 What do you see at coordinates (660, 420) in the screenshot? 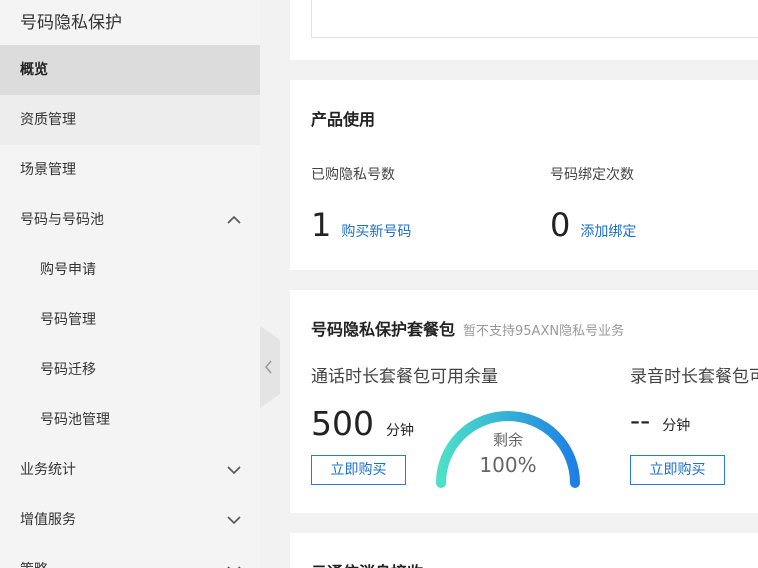
I see `record-package-value-row: -- 分钟` at bounding box center [660, 420].